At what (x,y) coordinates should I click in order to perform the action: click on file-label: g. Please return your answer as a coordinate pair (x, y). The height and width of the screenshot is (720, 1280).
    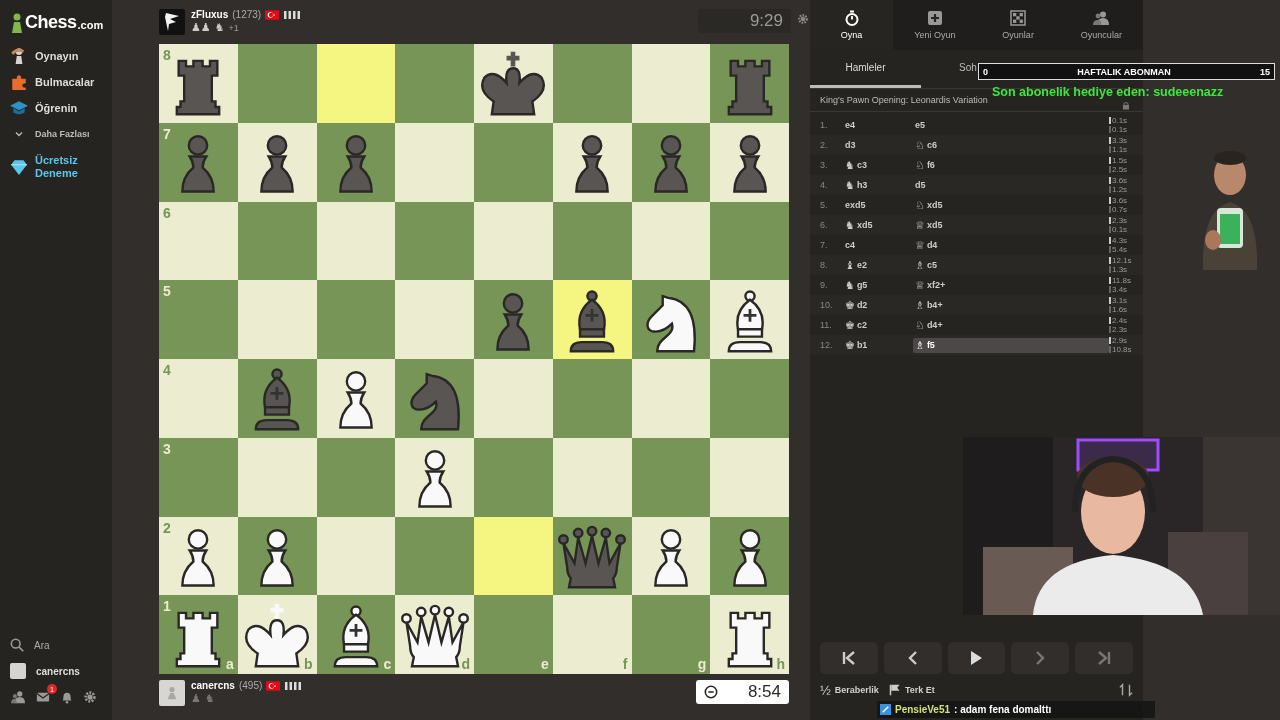
    Looking at the image, I should click on (702, 664).